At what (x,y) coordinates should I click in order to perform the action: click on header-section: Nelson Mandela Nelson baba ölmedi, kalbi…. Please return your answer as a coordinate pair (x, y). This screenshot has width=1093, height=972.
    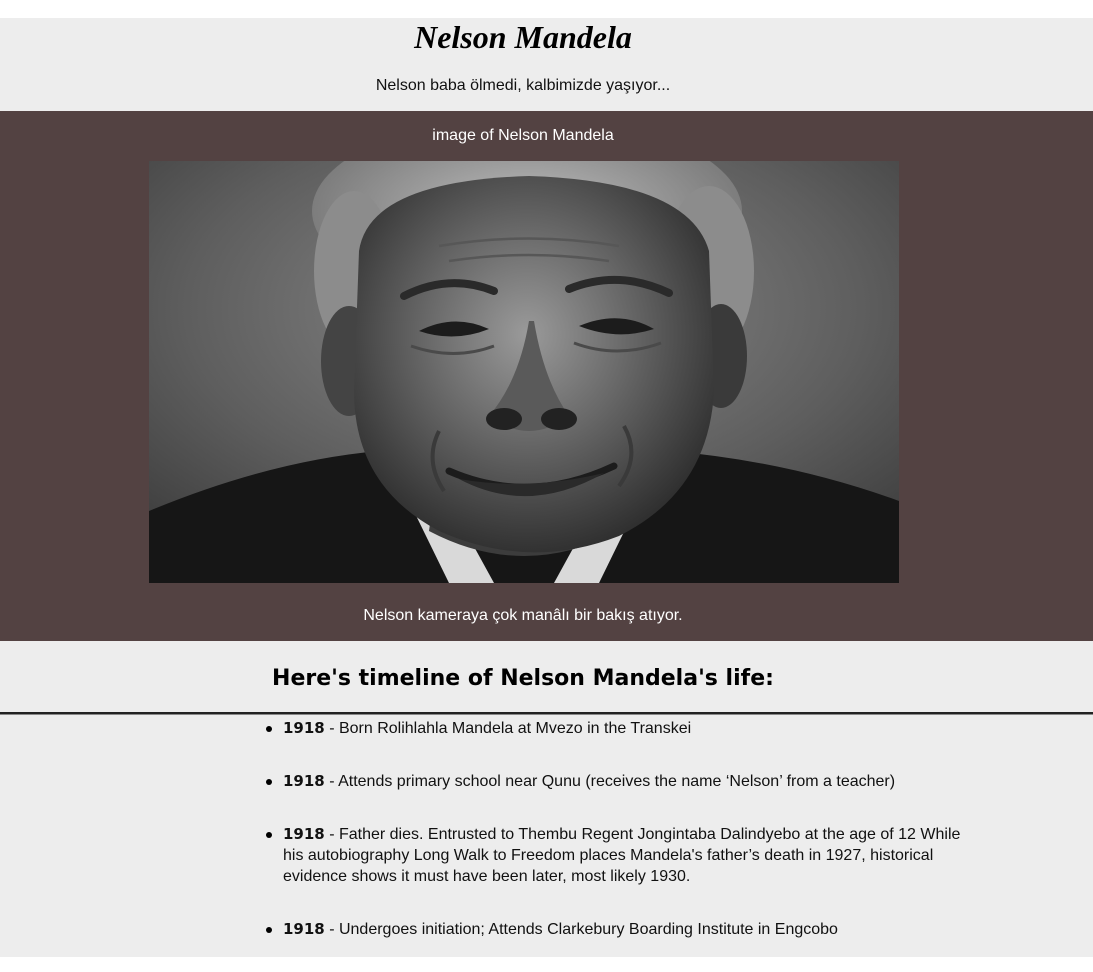
    Looking at the image, I should click on (546, 64).